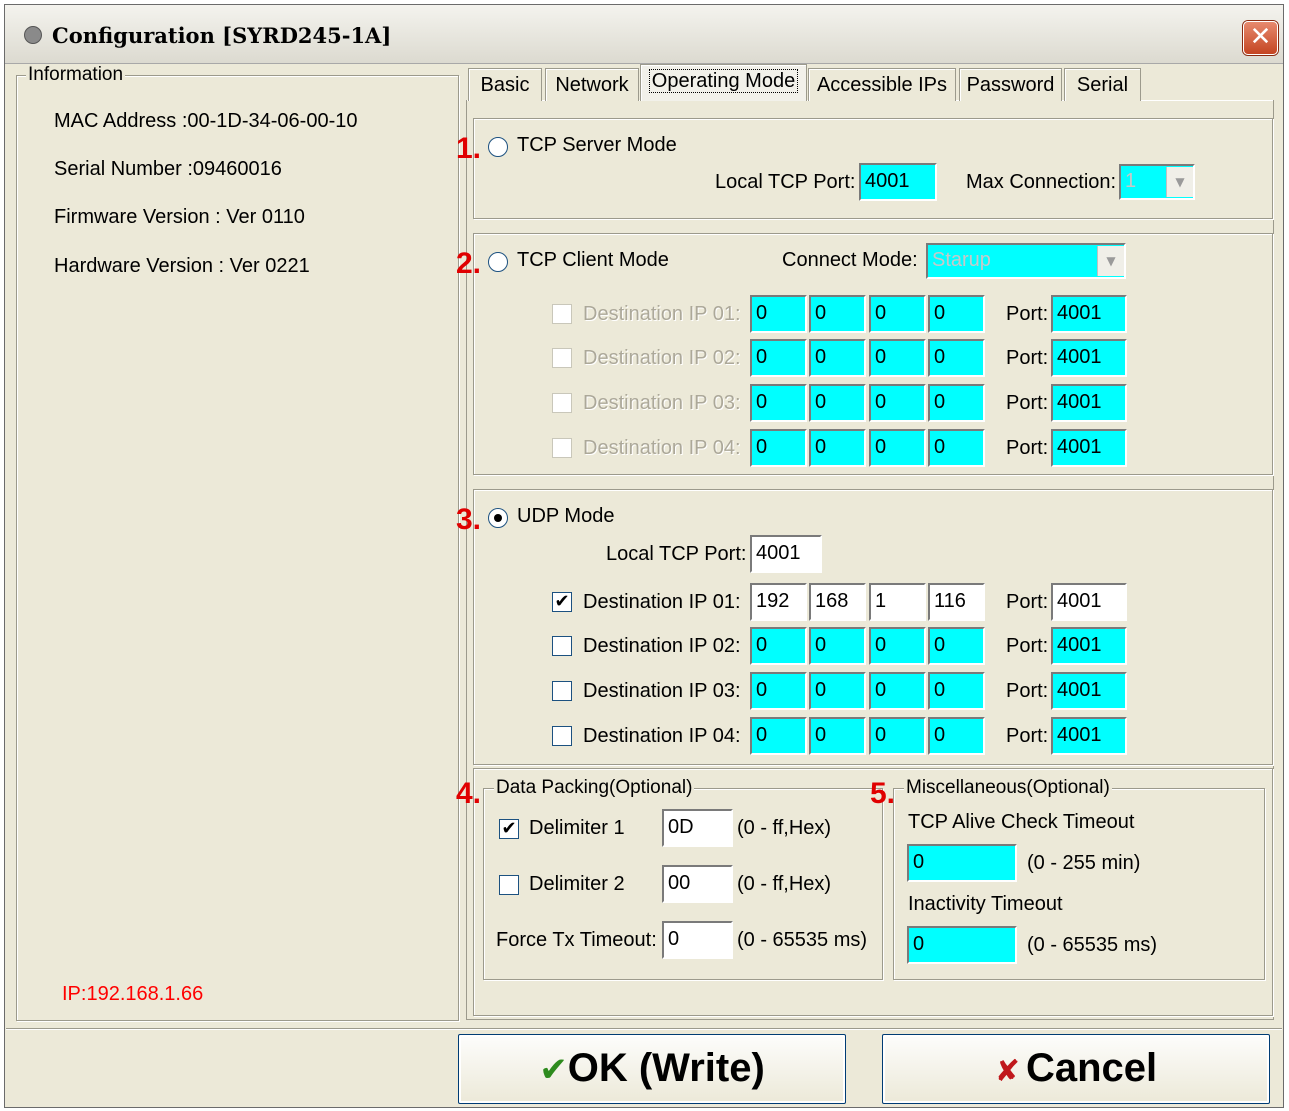  I want to click on client-dest-ip-04-label: Destination IP 04:, so click(662, 448).